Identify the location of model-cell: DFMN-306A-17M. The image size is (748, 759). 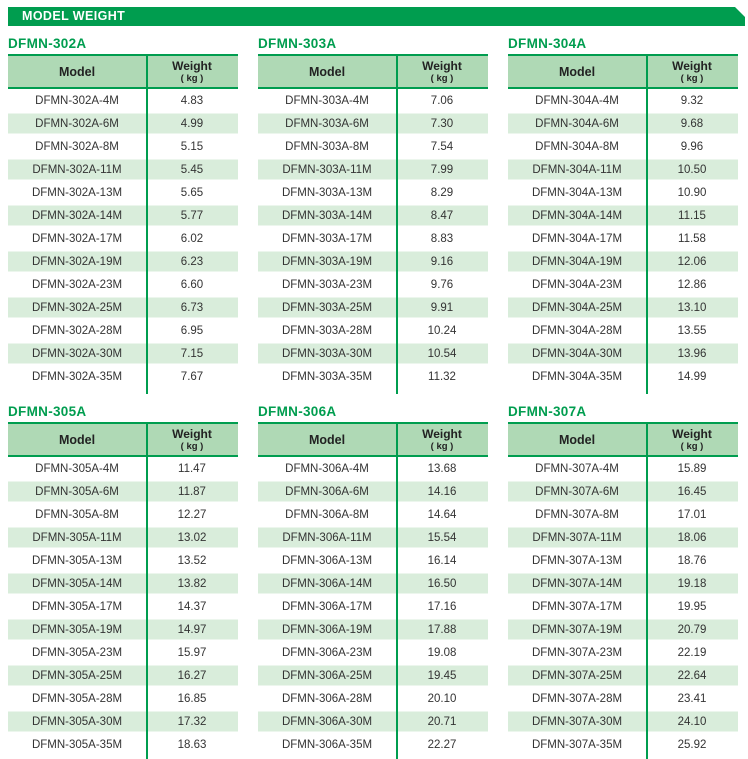
(327, 606).